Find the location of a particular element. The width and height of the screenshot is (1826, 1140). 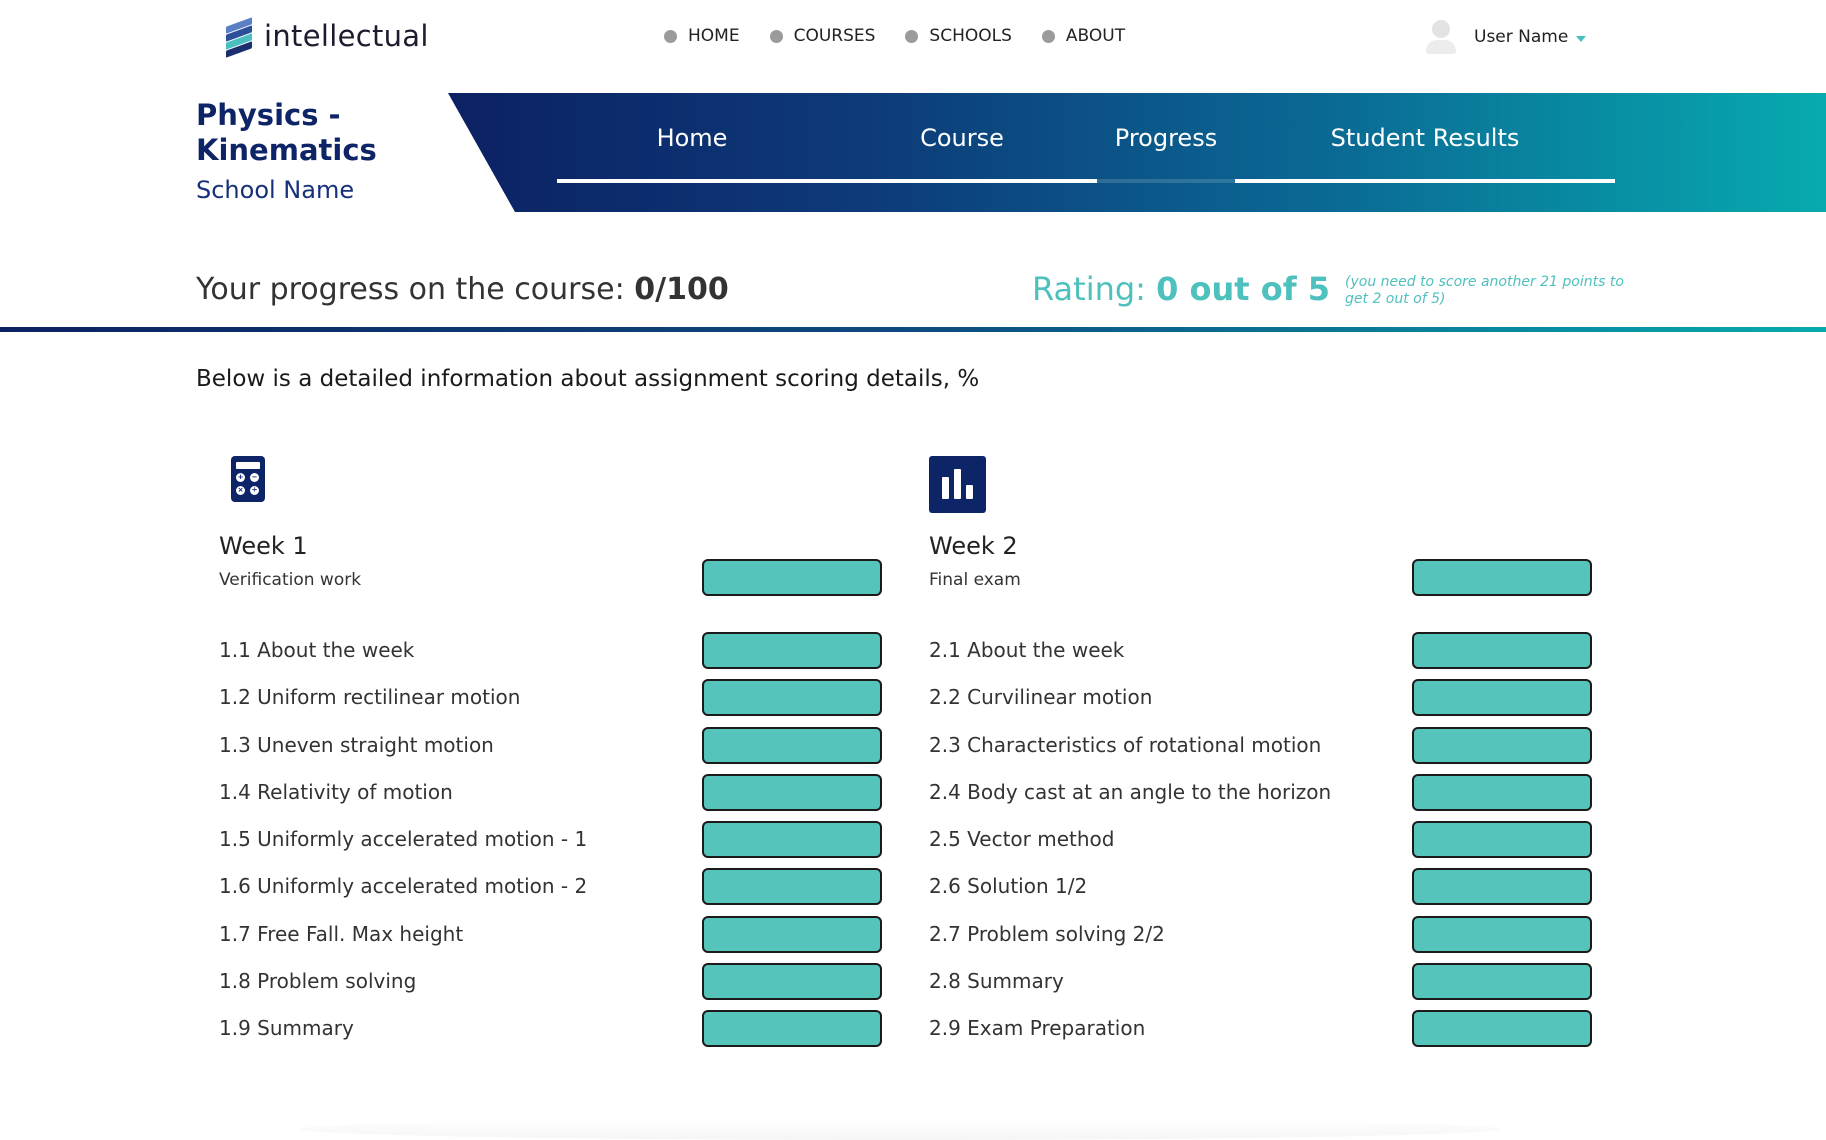

list-item: 2.5 Vector method is located at coordinates (1269, 844).